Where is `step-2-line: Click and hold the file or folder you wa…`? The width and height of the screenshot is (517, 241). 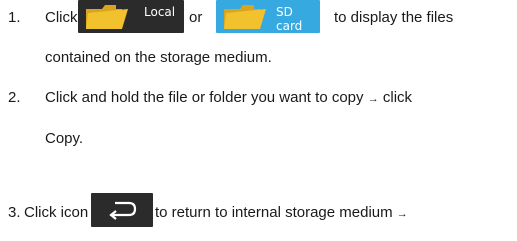
step-2-line: Click and hold the file or folder you wa… is located at coordinates (204, 97).